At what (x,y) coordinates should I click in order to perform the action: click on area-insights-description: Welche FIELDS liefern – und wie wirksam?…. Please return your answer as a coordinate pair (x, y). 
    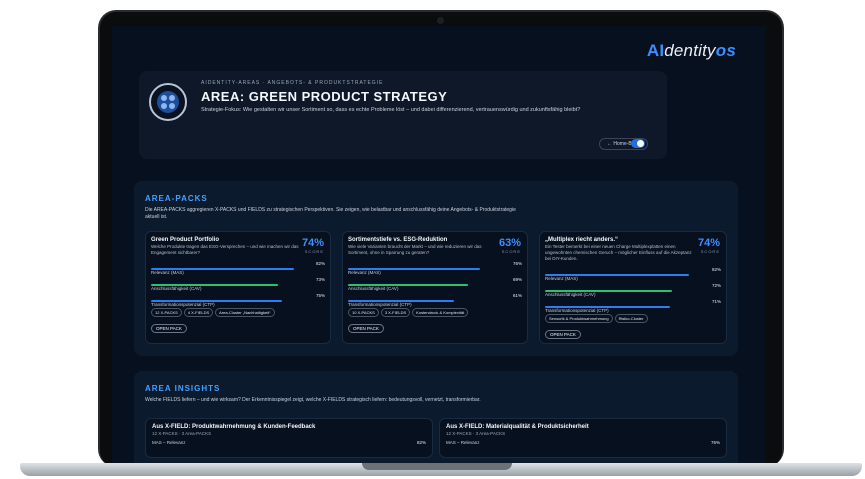
    Looking at the image, I should click on (313, 400).